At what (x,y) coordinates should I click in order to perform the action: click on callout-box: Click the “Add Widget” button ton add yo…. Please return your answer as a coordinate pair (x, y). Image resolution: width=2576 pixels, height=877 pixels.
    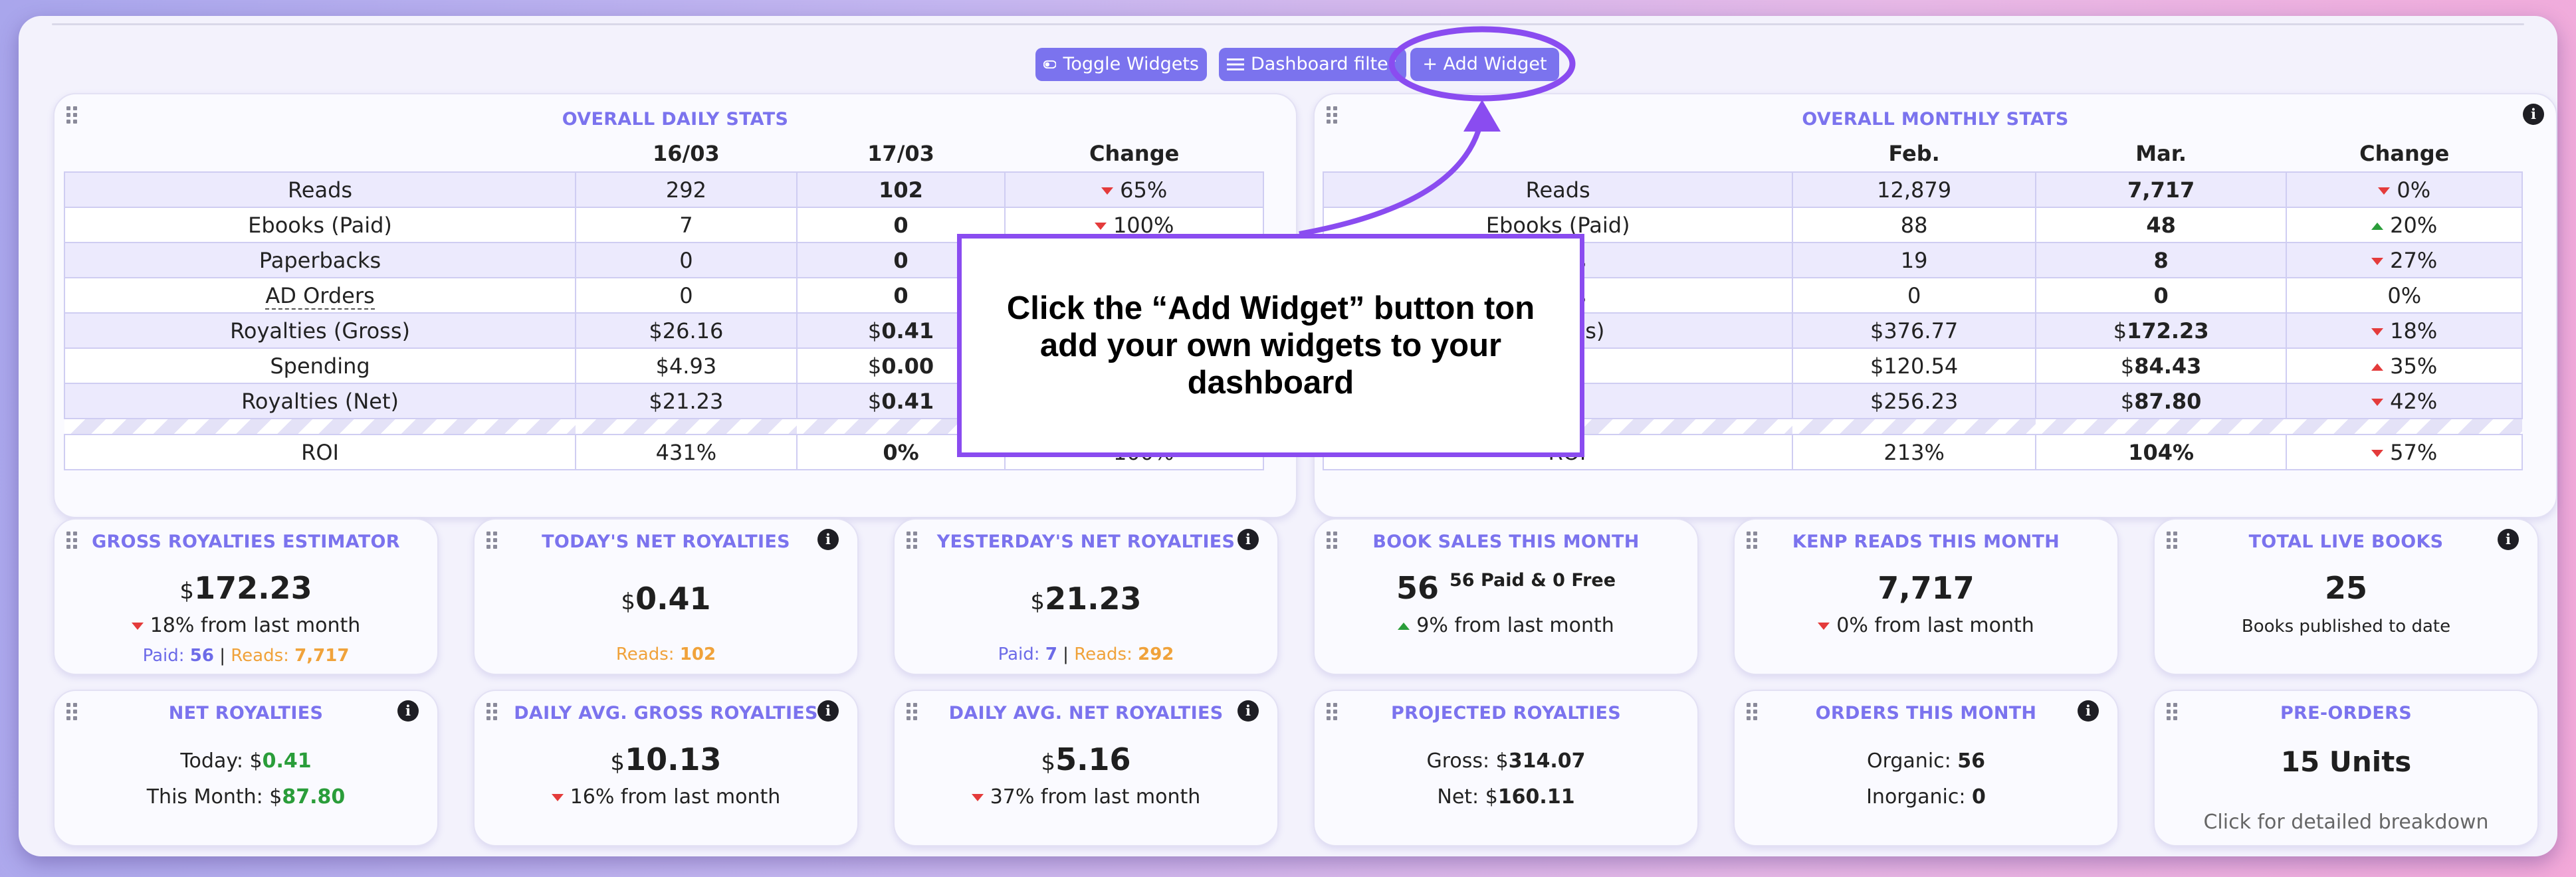
    Looking at the image, I should click on (1270, 346).